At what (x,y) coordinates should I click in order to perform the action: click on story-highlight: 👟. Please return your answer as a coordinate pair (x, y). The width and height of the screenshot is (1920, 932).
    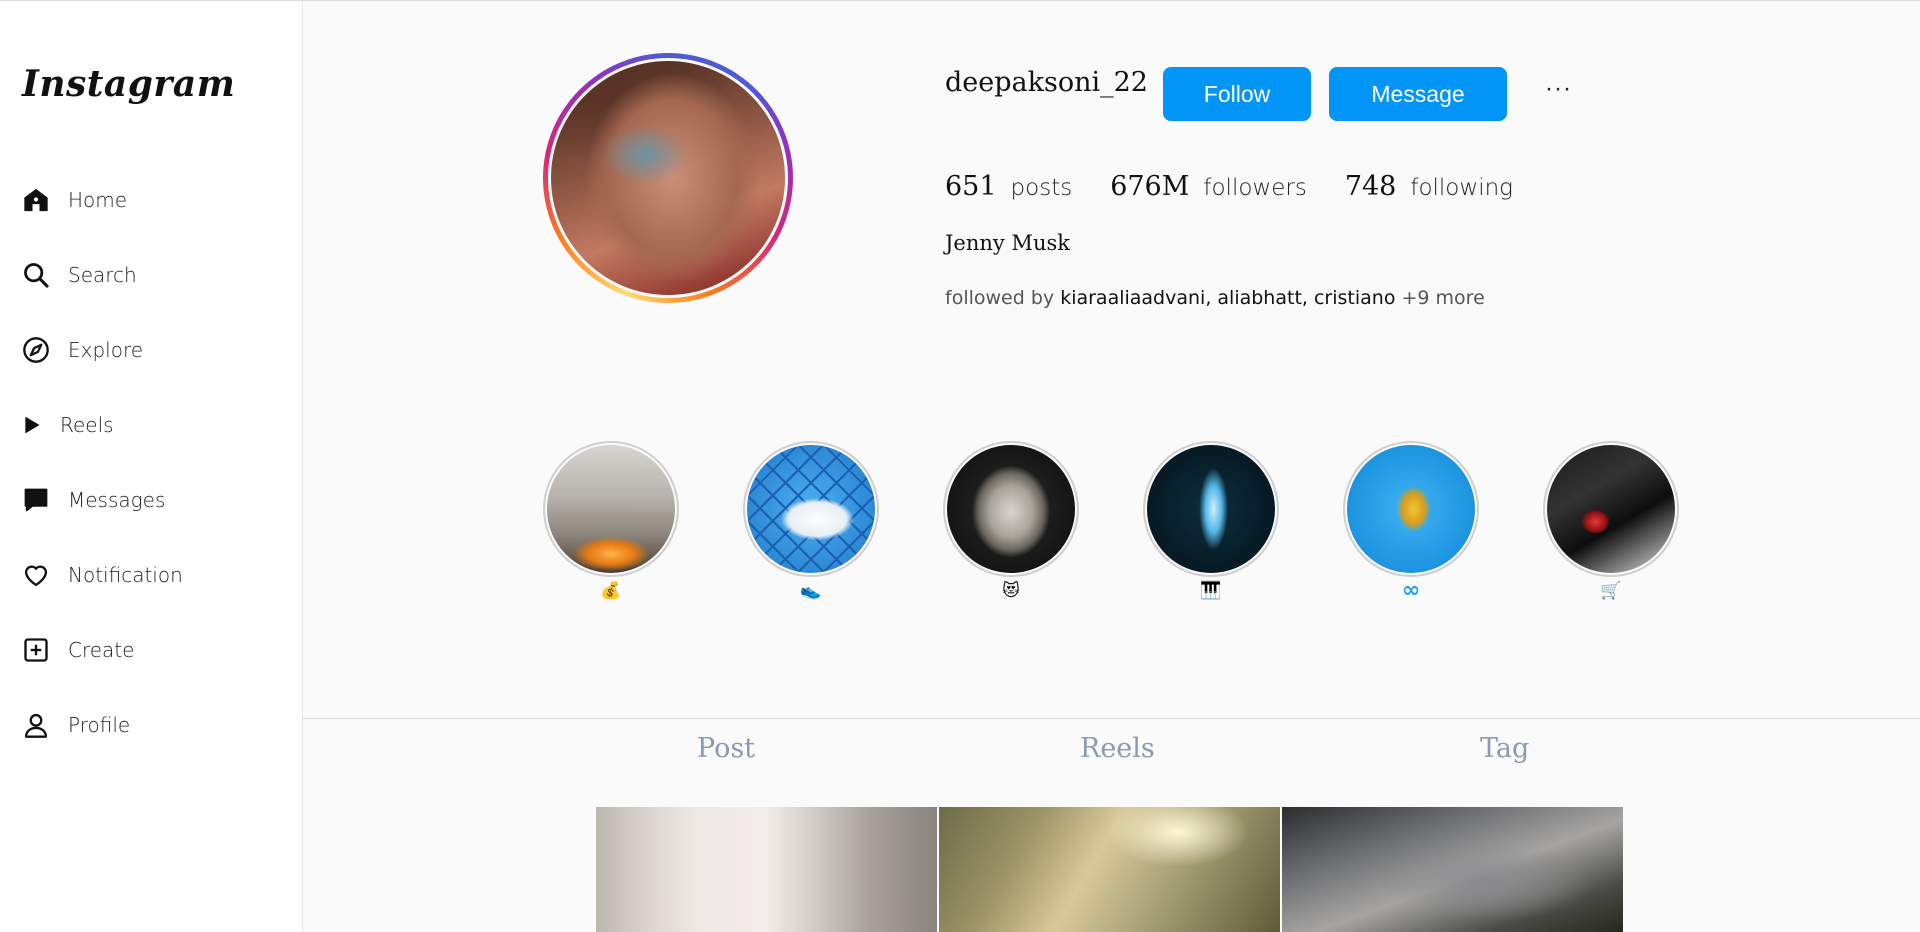
    Looking at the image, I should click on (811, 522).